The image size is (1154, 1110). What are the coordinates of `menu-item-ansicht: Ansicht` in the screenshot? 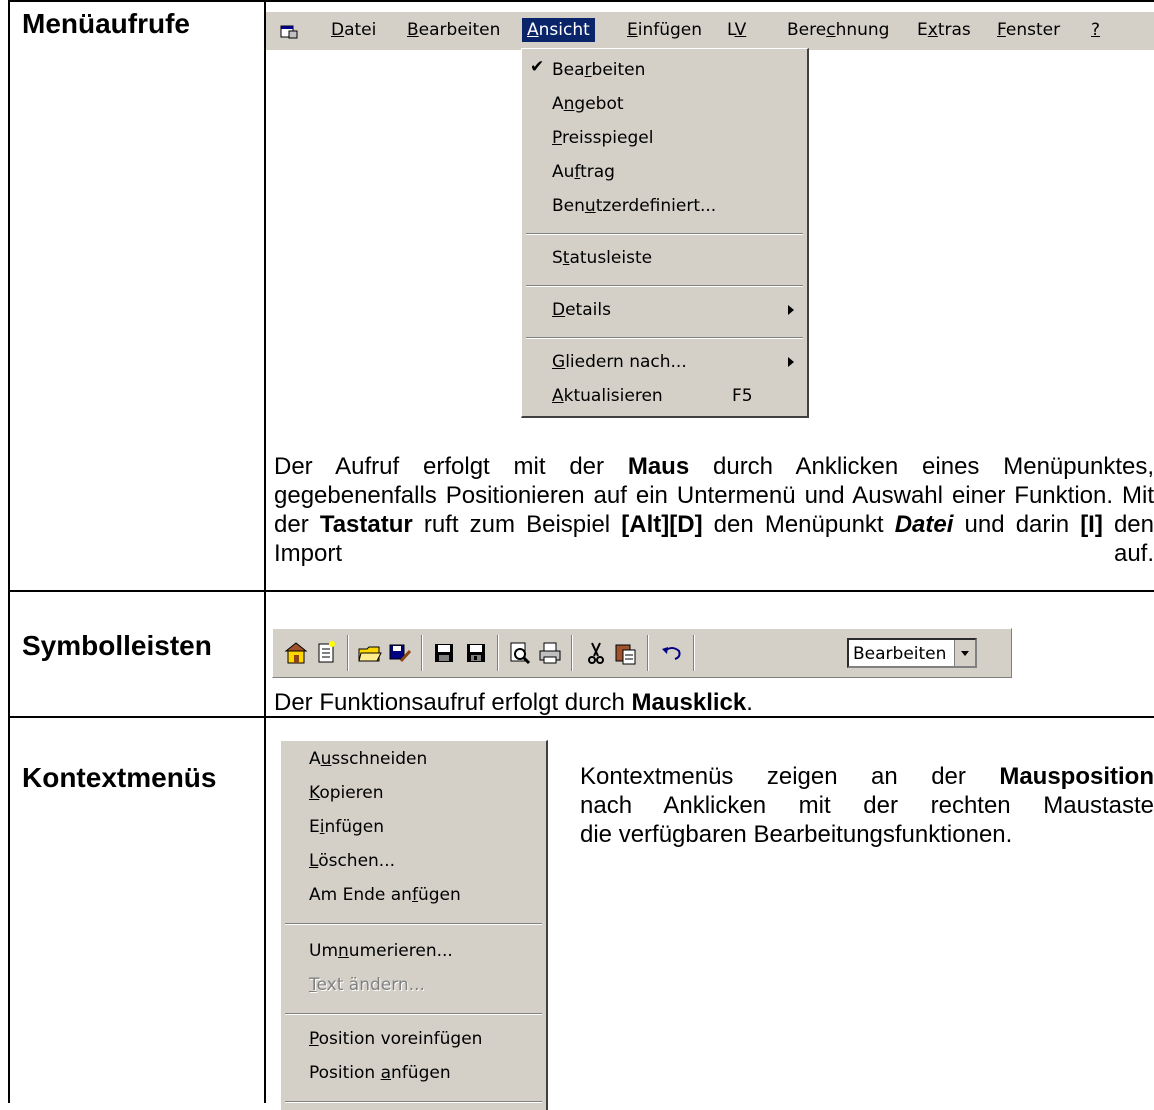 It's located at (558, 30).